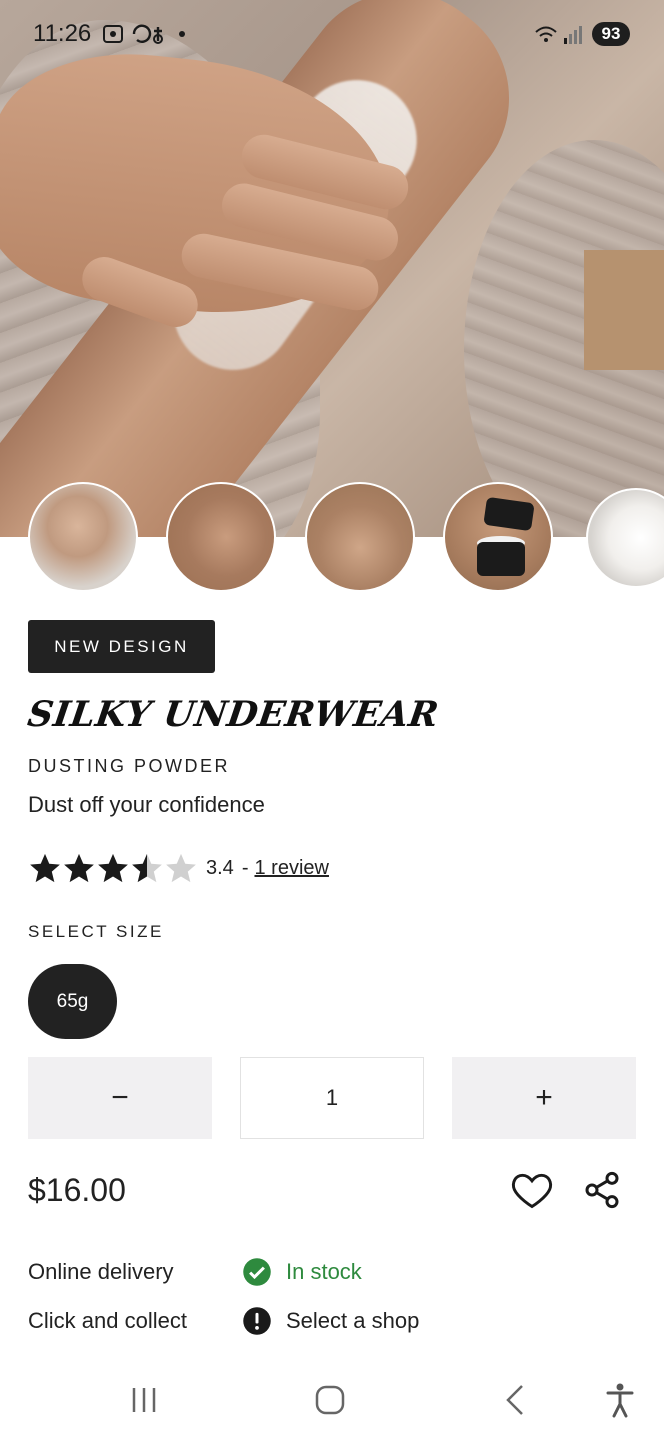  I want to click on star-empty-icon, so click(181, 868).